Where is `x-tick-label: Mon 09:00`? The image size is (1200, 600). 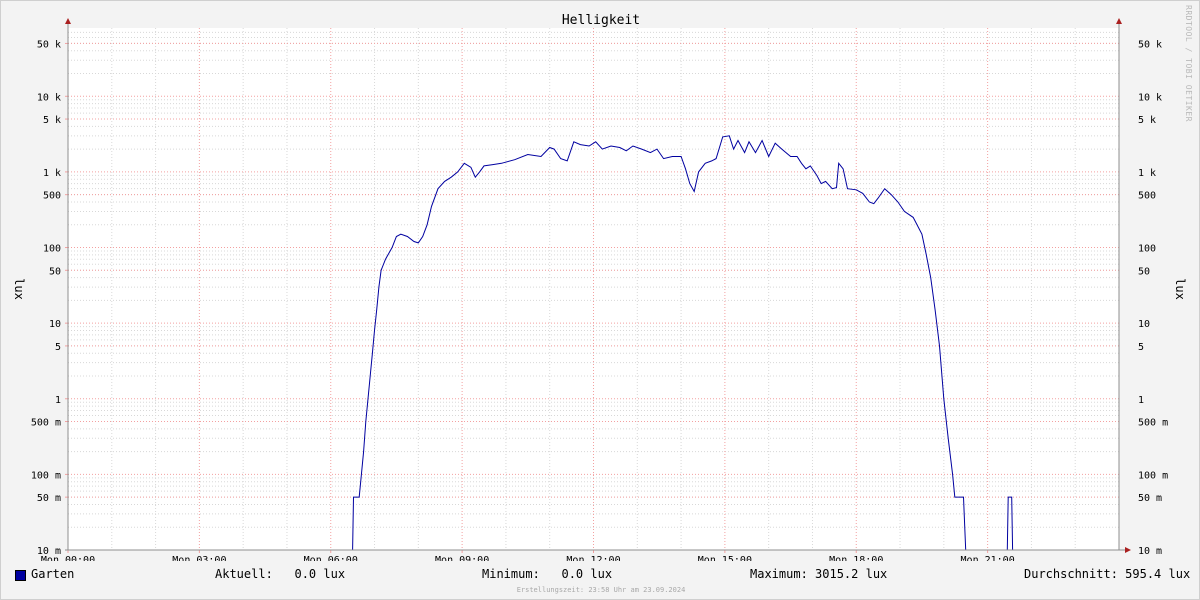 x-tick-label: Mon 09:00 is located at coordinates (462, 558).